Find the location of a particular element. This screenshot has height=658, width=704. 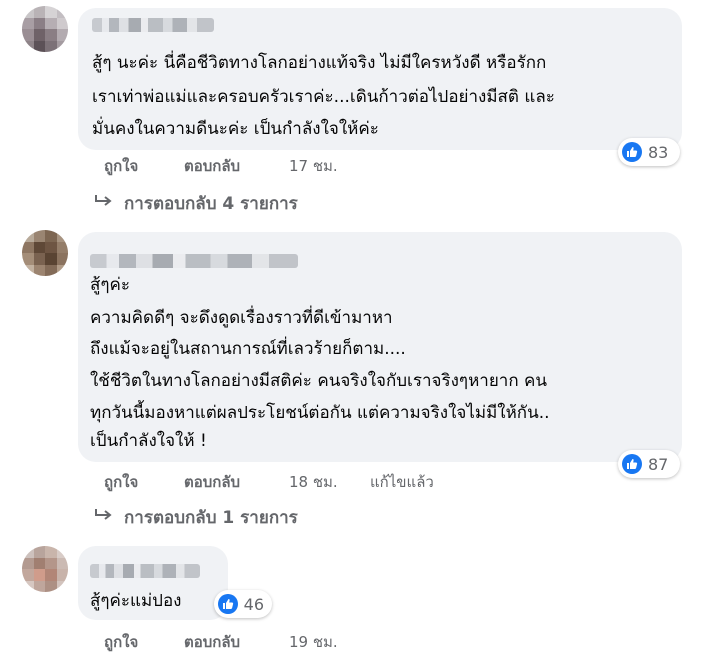

reaction-count: 83 is located at coordinates (658, 152).